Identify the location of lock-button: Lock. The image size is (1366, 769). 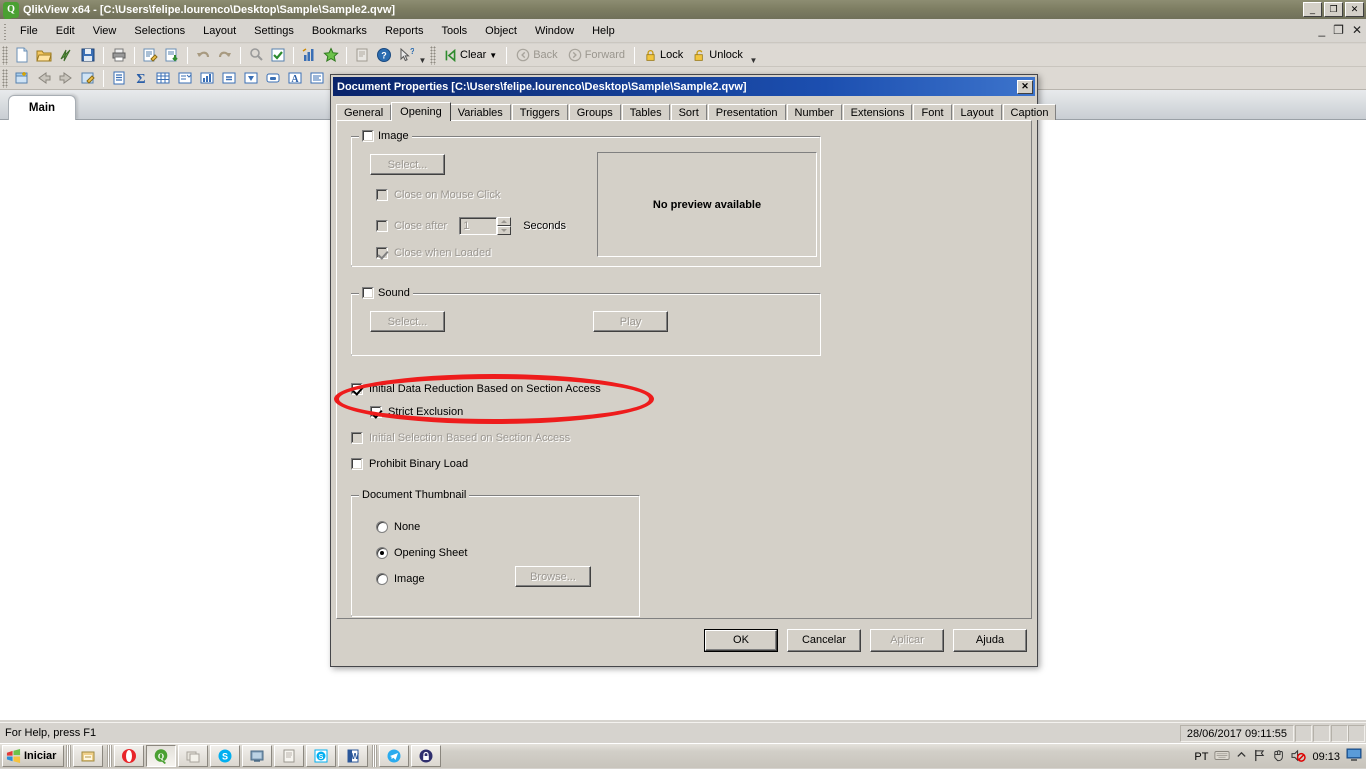
(663, 55).